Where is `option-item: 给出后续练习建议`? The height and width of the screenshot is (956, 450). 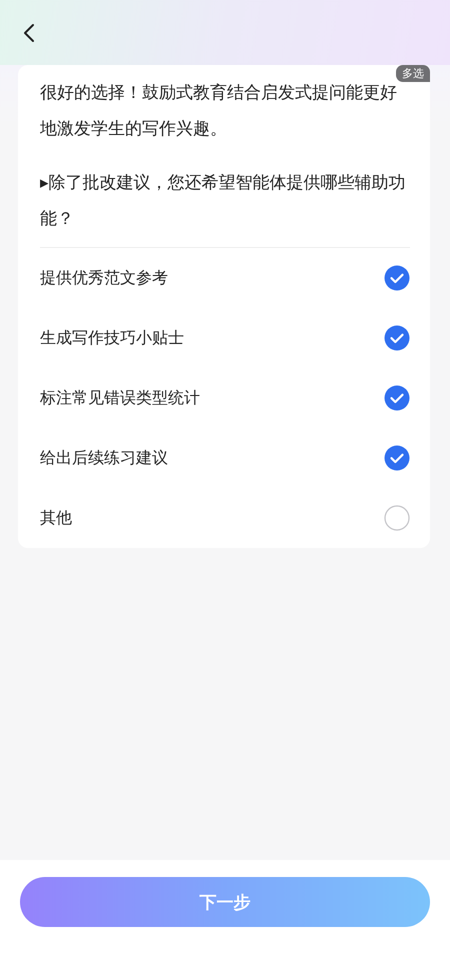 option-item: 给出后续练习建议 is located at coordinates (225, 458).